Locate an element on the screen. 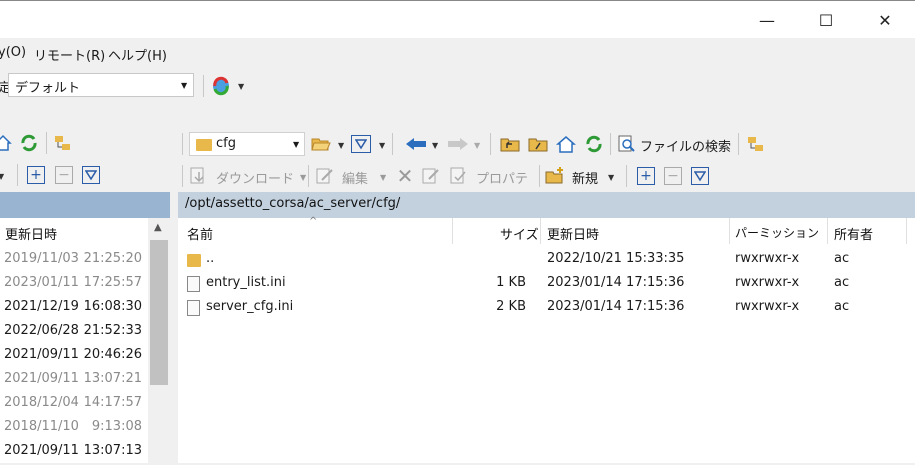 This screenshot has width=915, height=465. folder-combo: cfg ▼ is located at coordinates (247, 144).